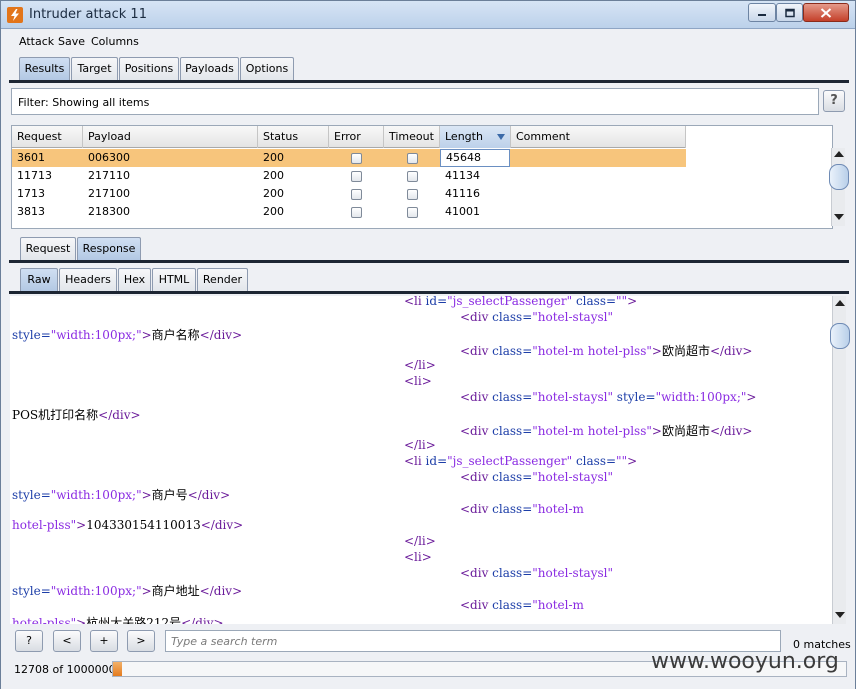 The width and height of the screenshot is (856, 689). I want to click on search-add-button: +, so click(104, 641).